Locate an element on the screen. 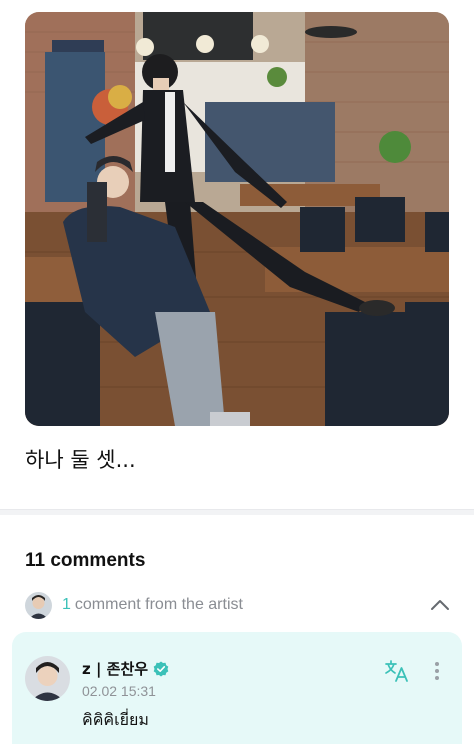 This screenshot has width=474, height=744. verified-badge-icon is located at coordinates (161, 669).